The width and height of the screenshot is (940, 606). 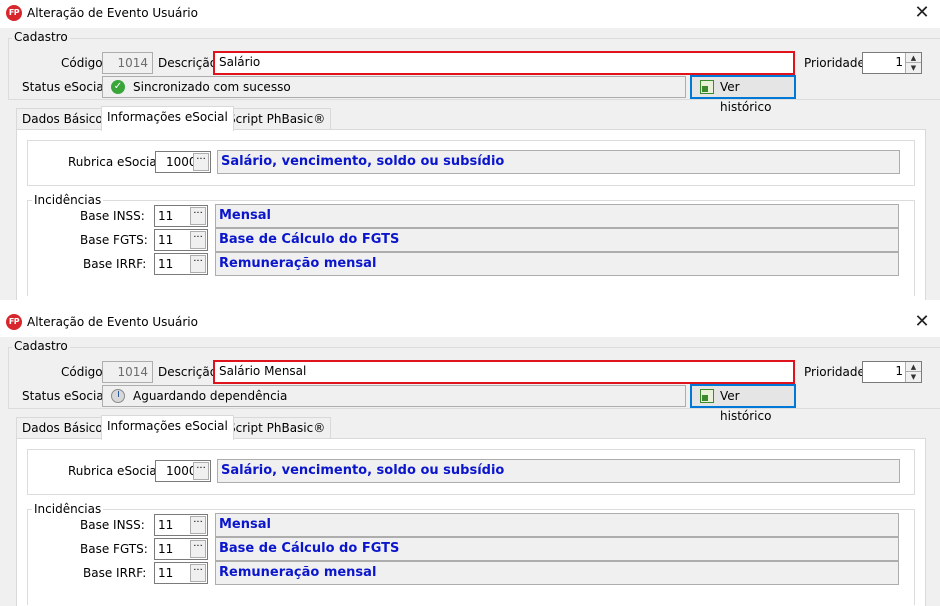 What do you see at coordinates (504, 63) in the screenshot?
I see `descricao-input: Salário` at bounding box center [504, 63].